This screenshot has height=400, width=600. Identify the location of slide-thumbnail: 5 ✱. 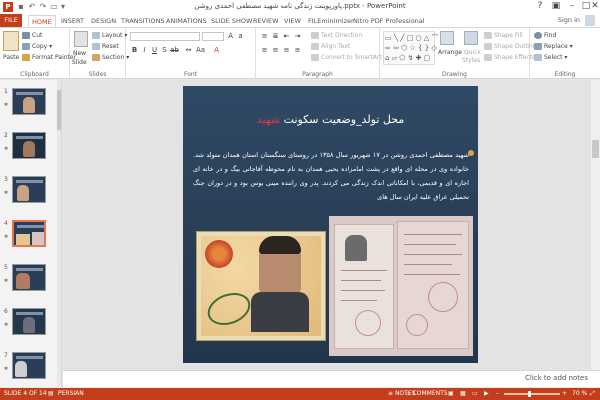
(30, 283).